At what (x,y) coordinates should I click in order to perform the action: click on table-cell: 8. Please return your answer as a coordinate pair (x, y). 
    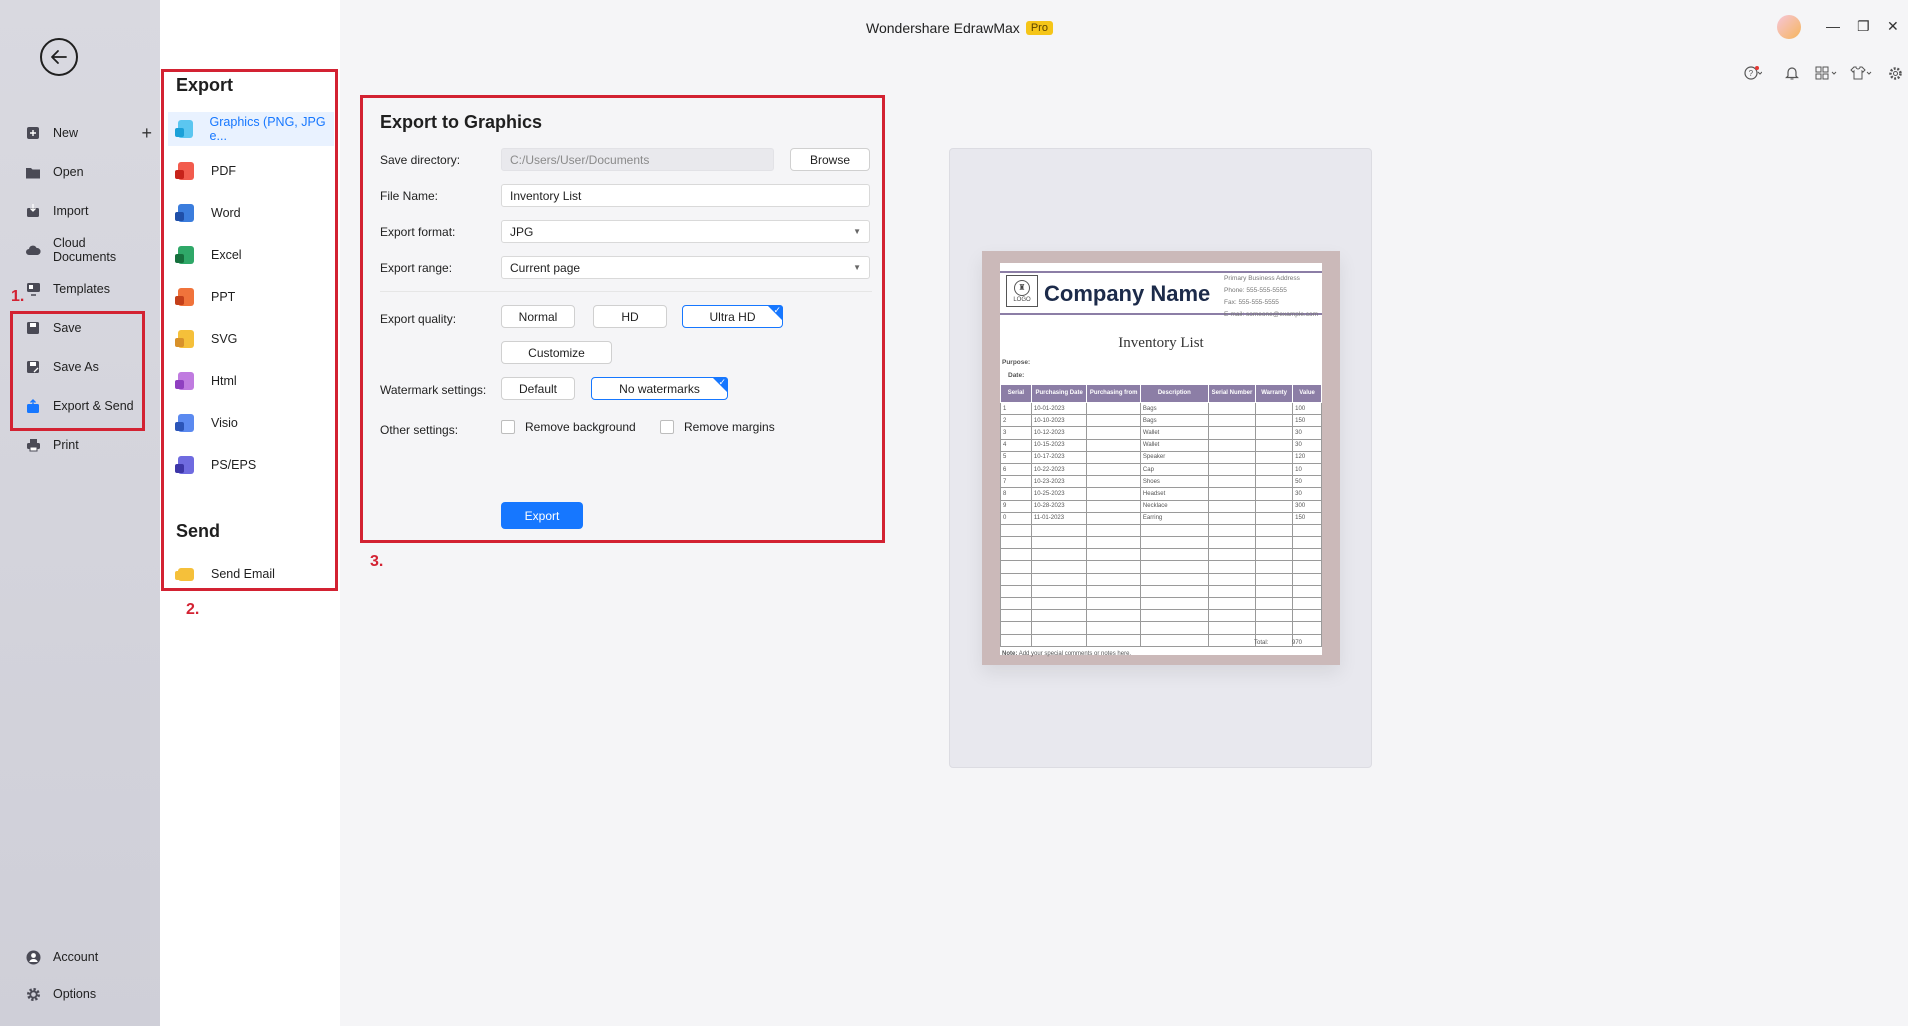
    Looking at the image, I should click on (1016, 494).